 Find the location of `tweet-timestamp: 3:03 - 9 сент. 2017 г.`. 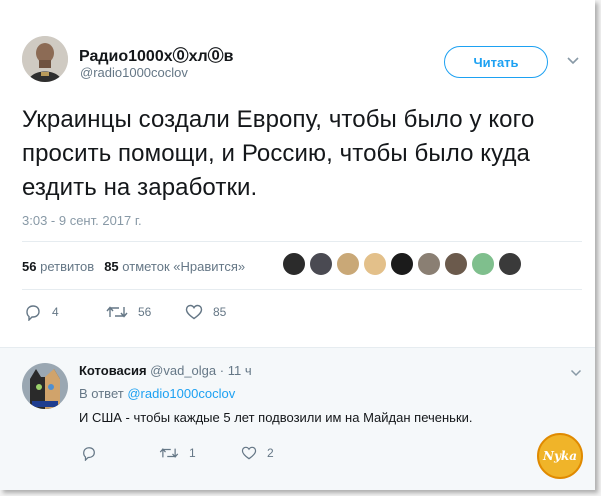

tweet-timestamp: 3:03 - 9 сент. 2017 г. is located at coordinates (82, 220).